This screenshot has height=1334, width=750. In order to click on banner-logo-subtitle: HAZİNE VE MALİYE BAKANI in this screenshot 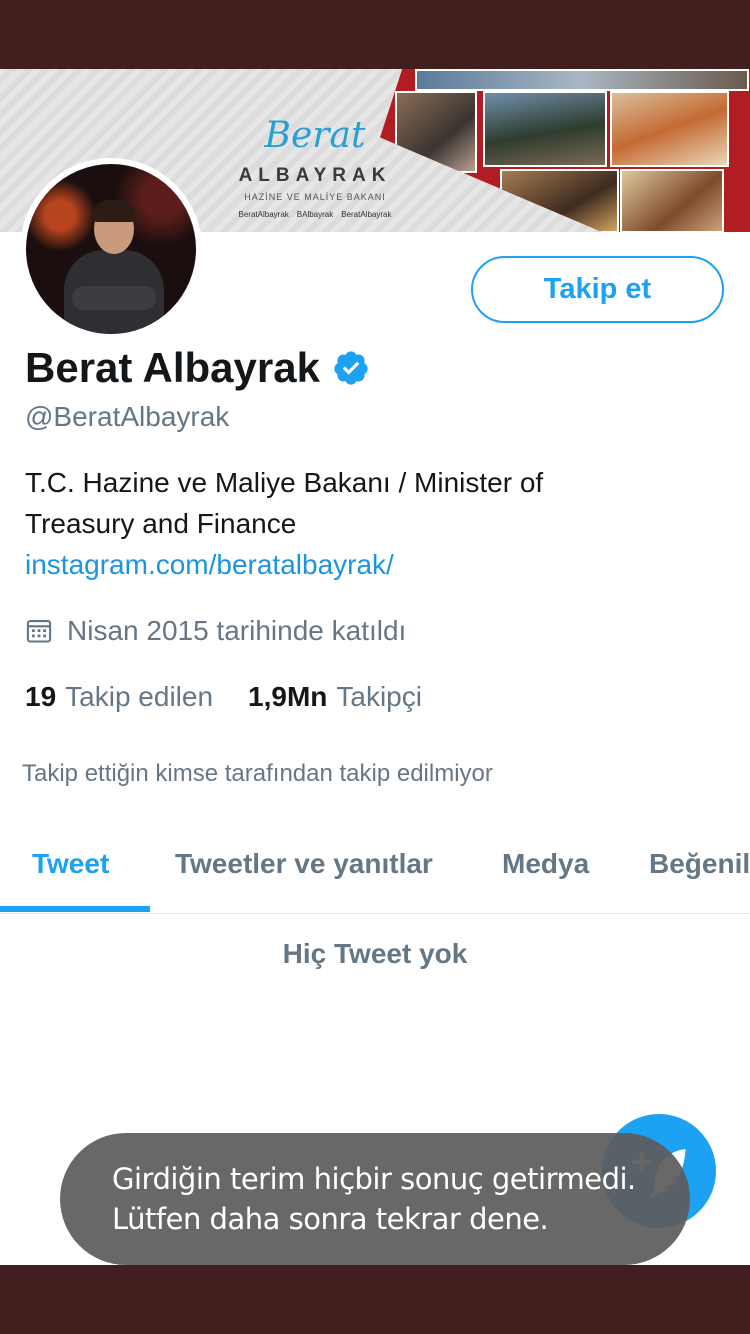, I will do `click(315, 197)`.